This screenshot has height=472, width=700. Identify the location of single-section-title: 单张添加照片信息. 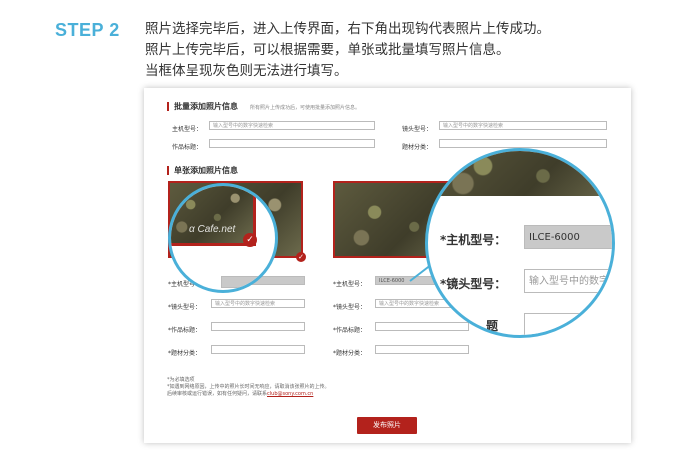
(202, 170).